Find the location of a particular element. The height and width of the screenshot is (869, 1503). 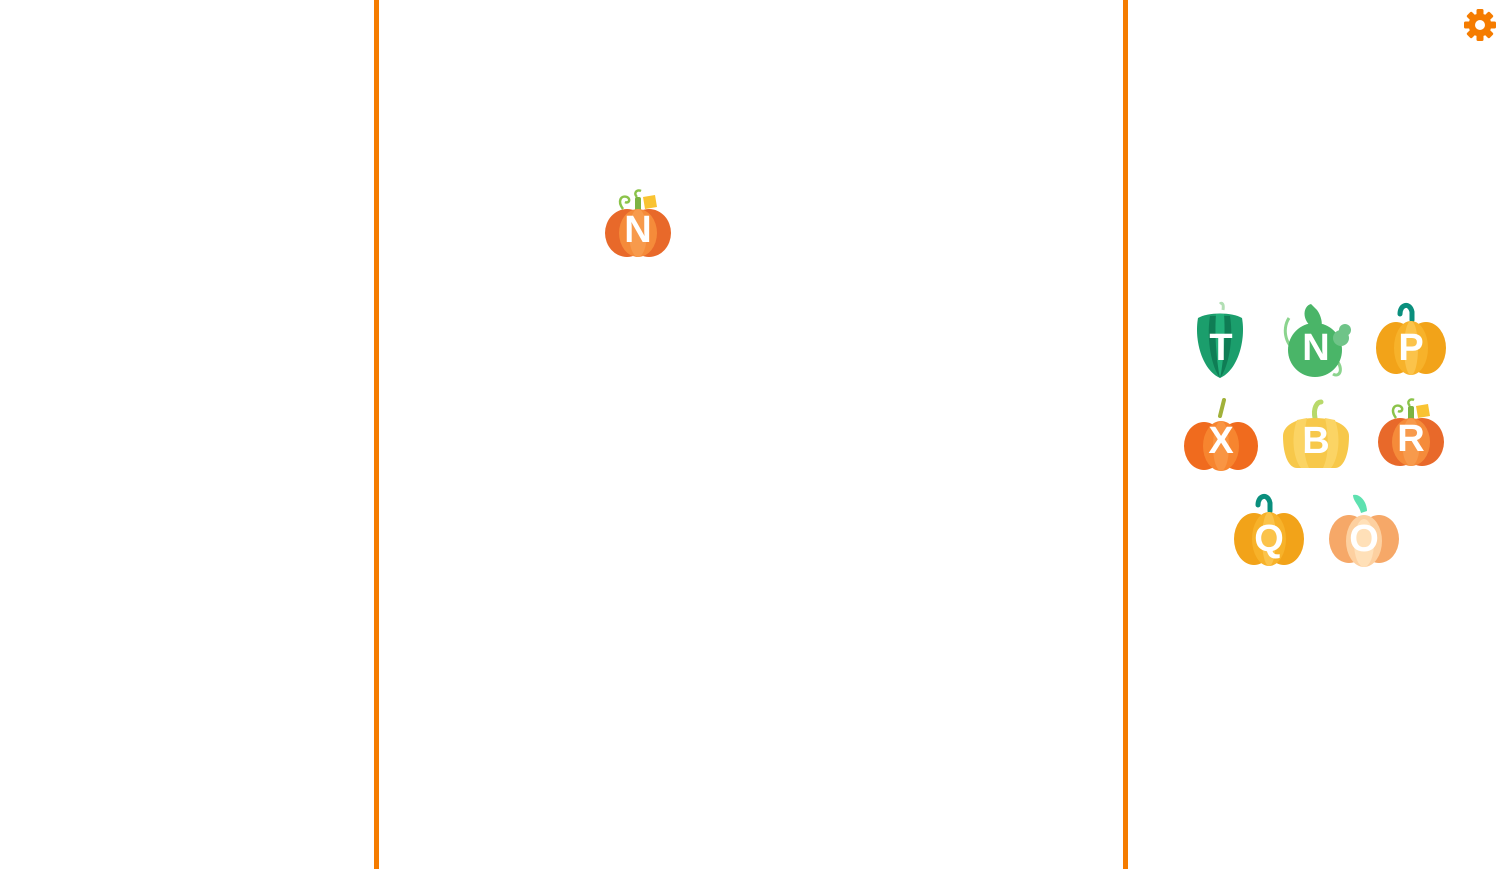

left-divider is located at coordinates (376, 434).